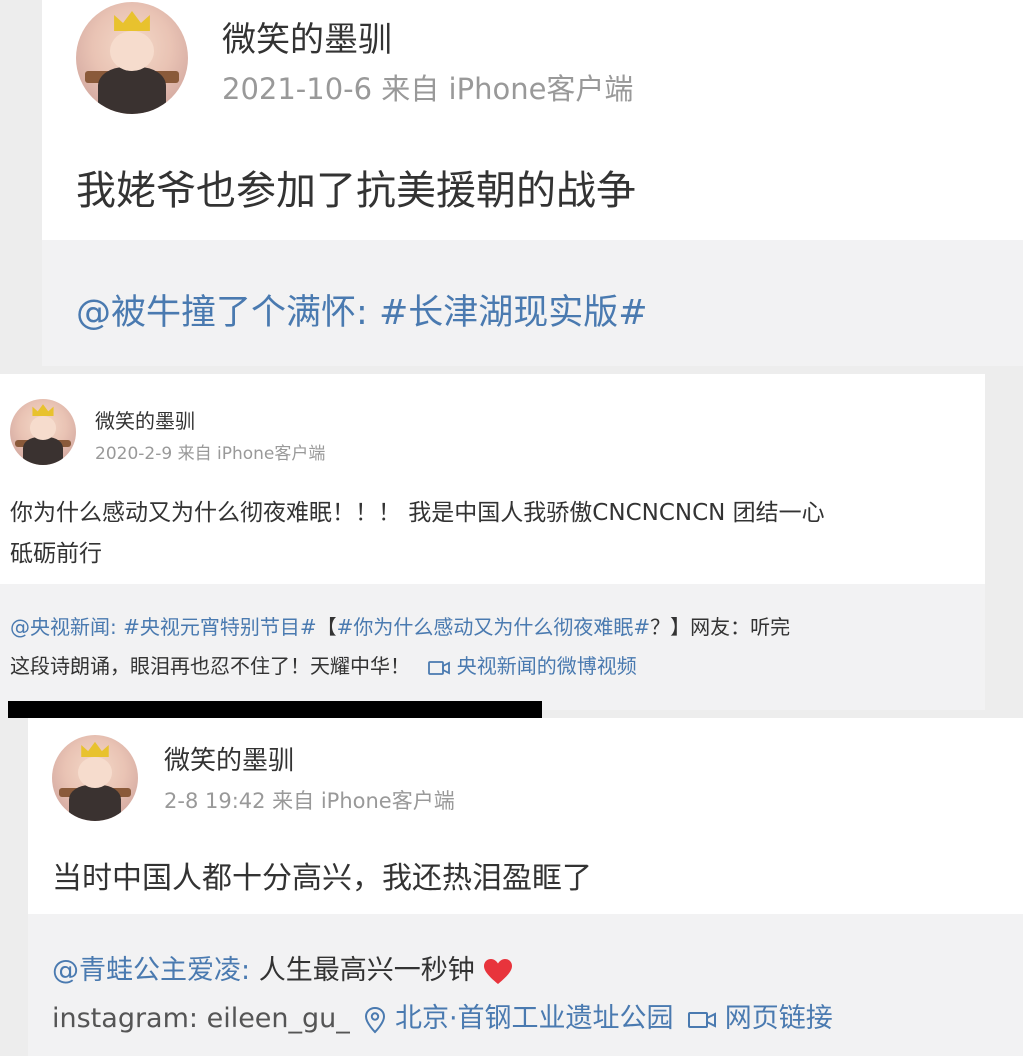  Describe the element at coordinates (201, 1018) in the screenshot. I see `instagram-text: instagram: eileen_gu_` at that location.